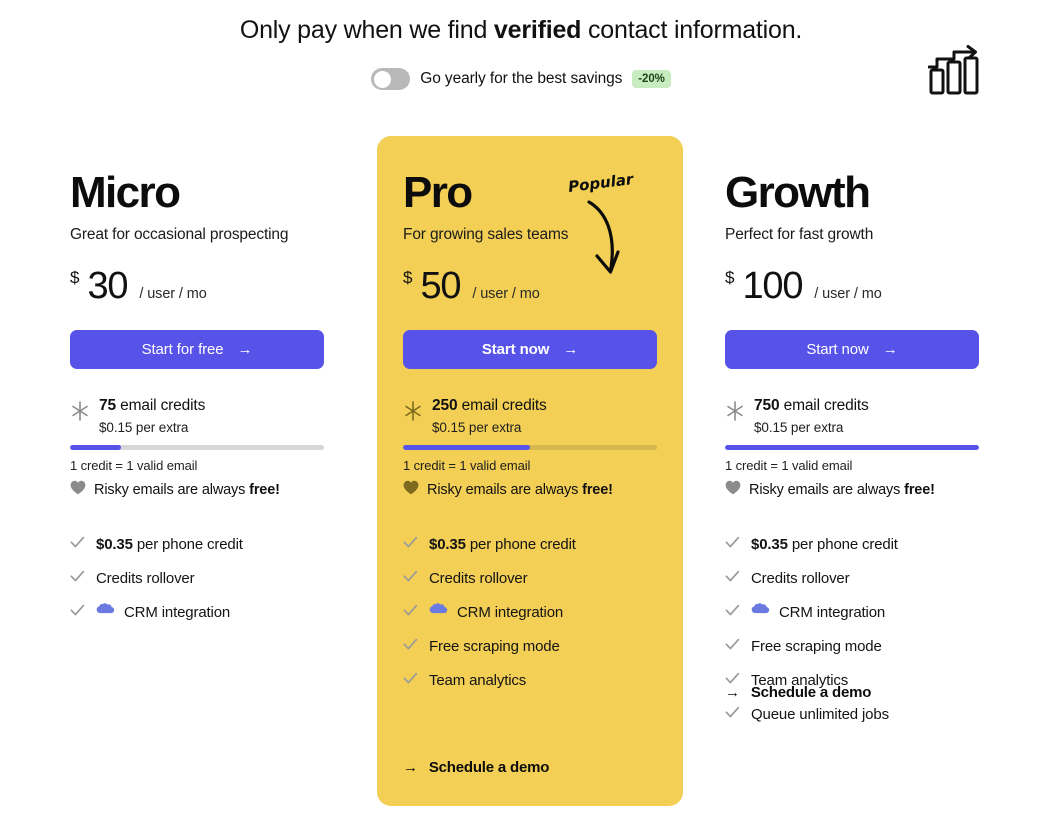 The width and height of the screenshot is (1042, 816). What do you see at coordinates (730, 277) in the screenshot?
I see `price-currency: $` at bounding box center [730, 277].